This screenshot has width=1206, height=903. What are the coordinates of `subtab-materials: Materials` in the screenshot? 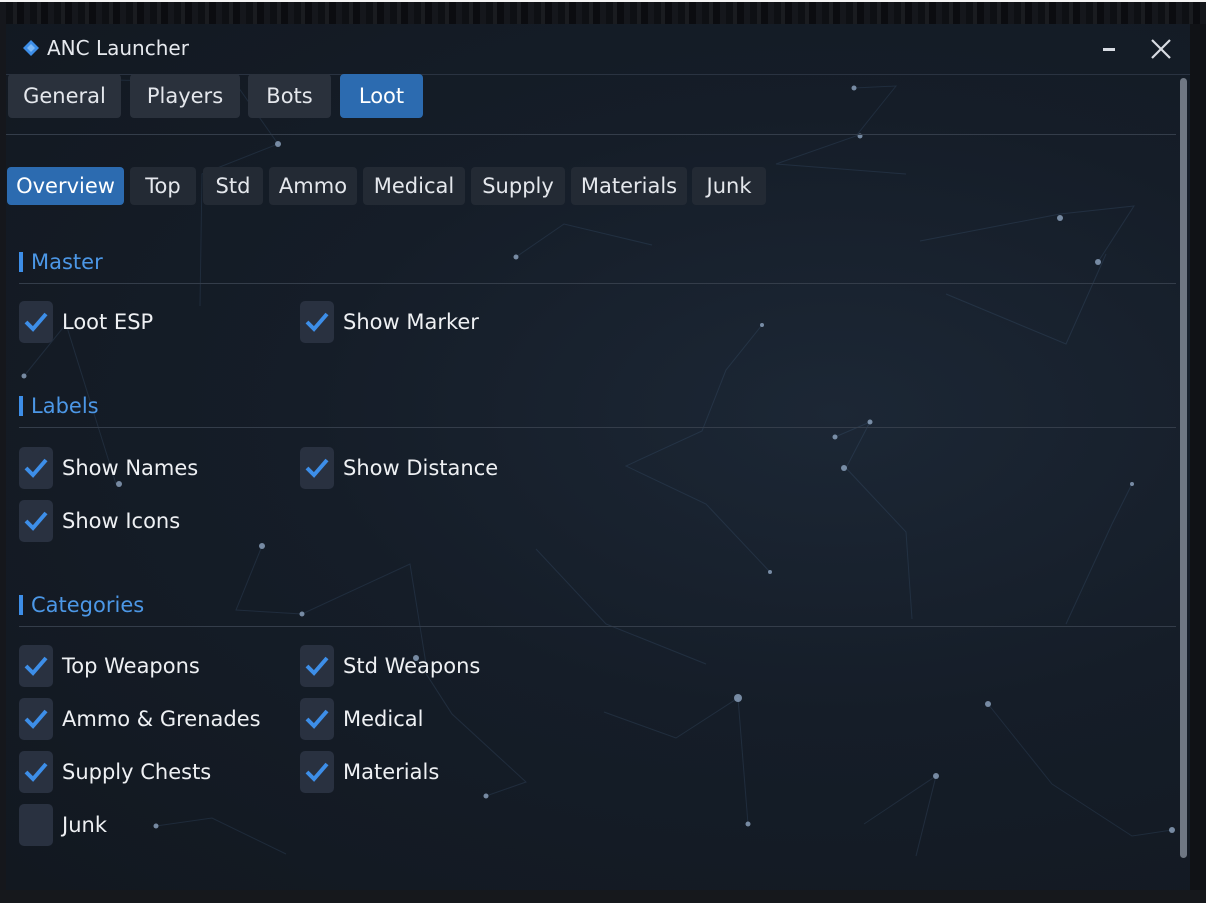 It's located at (629, 186).